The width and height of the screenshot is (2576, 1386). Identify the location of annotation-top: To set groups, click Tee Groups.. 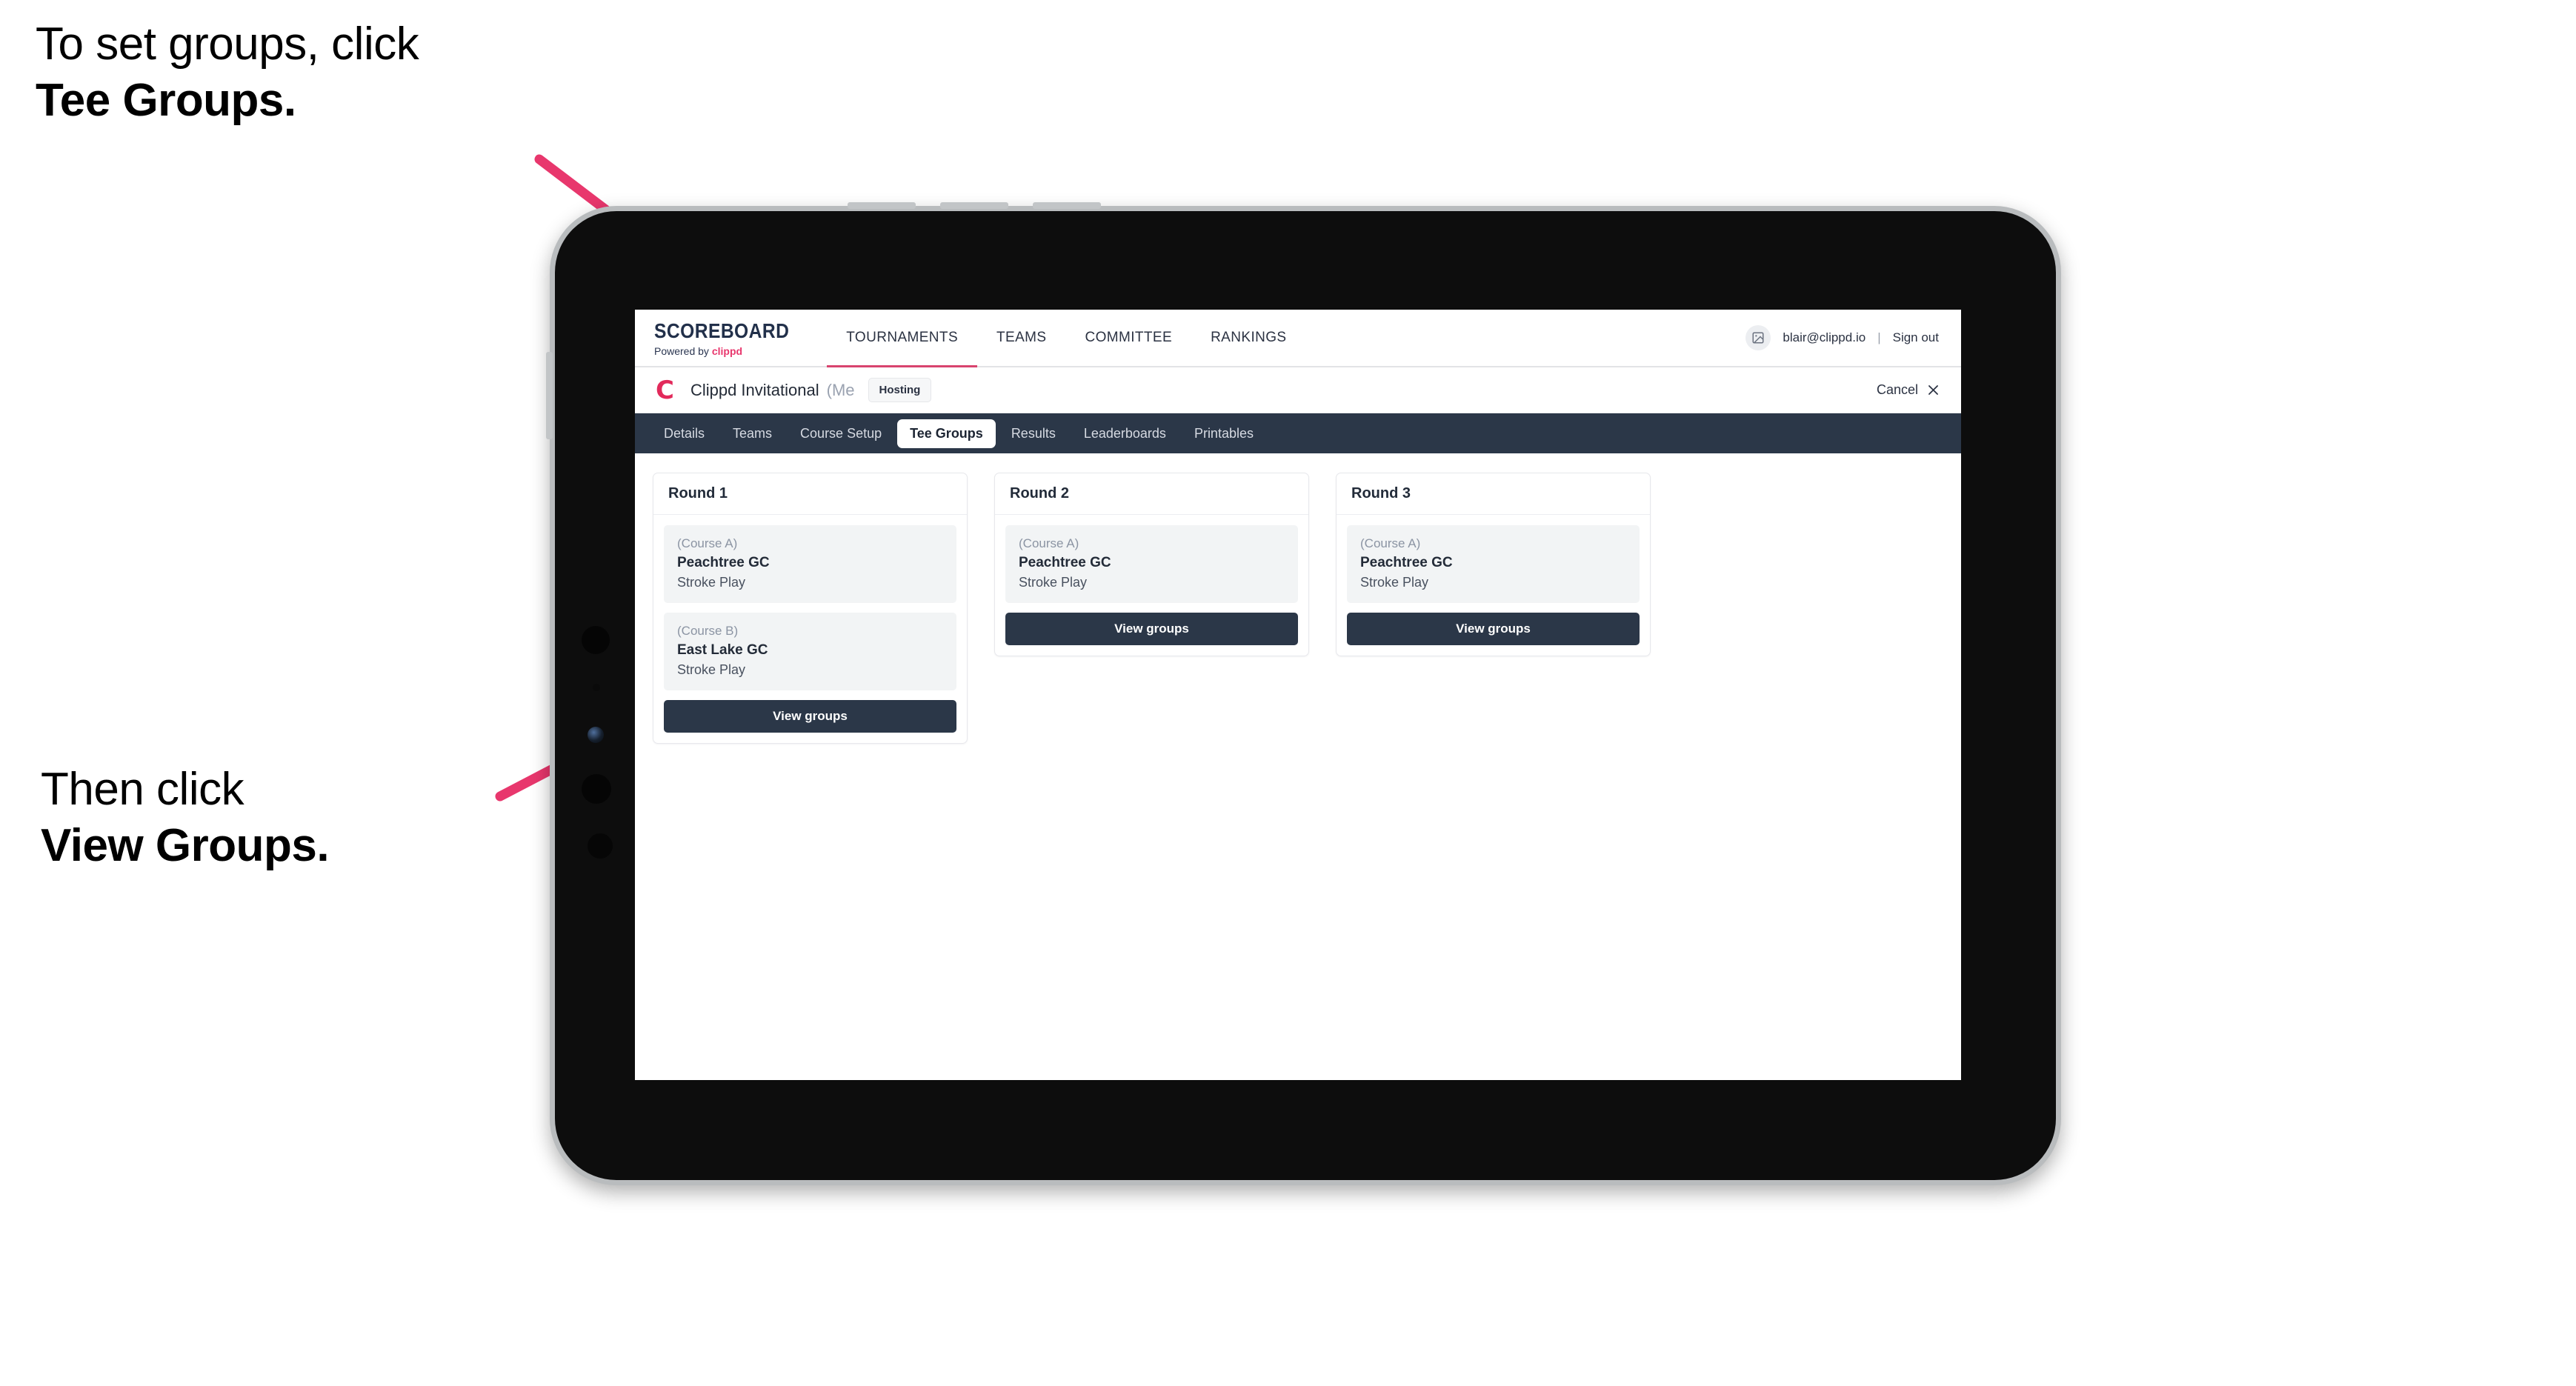
(228, 72).